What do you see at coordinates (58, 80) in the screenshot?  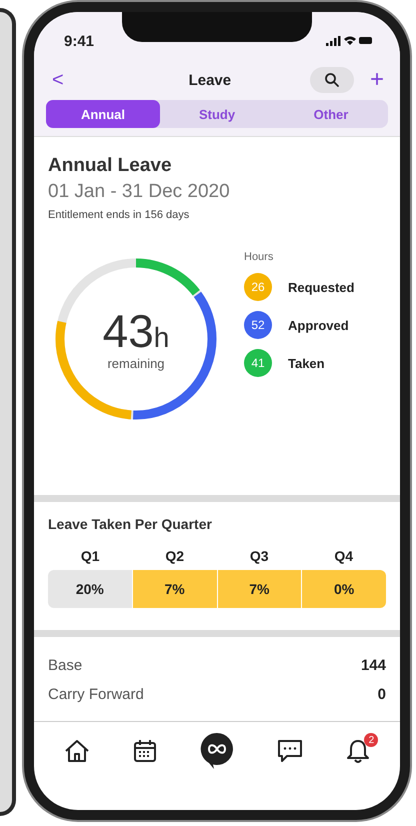 I see `back-button: <` at bounding box center [58, 80].